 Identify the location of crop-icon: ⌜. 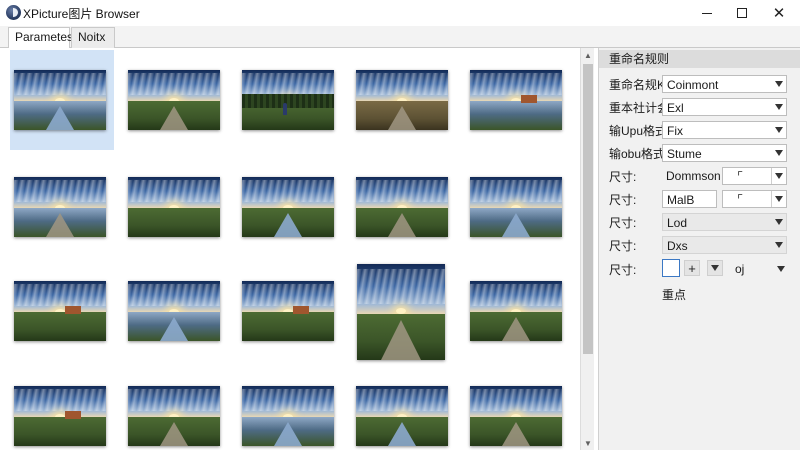
(740, 176).